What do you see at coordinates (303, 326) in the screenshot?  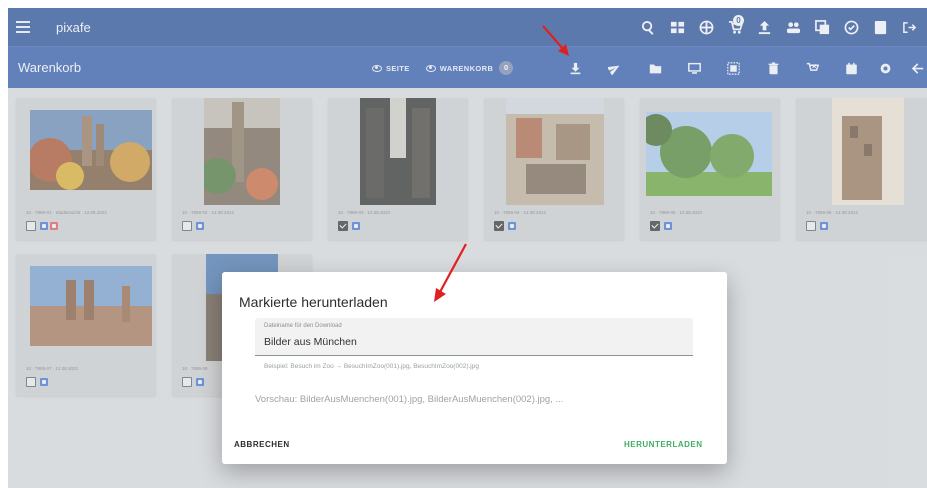 I see `filename-field-label: Dateiname für den Download` at bounding box center [303, 326].